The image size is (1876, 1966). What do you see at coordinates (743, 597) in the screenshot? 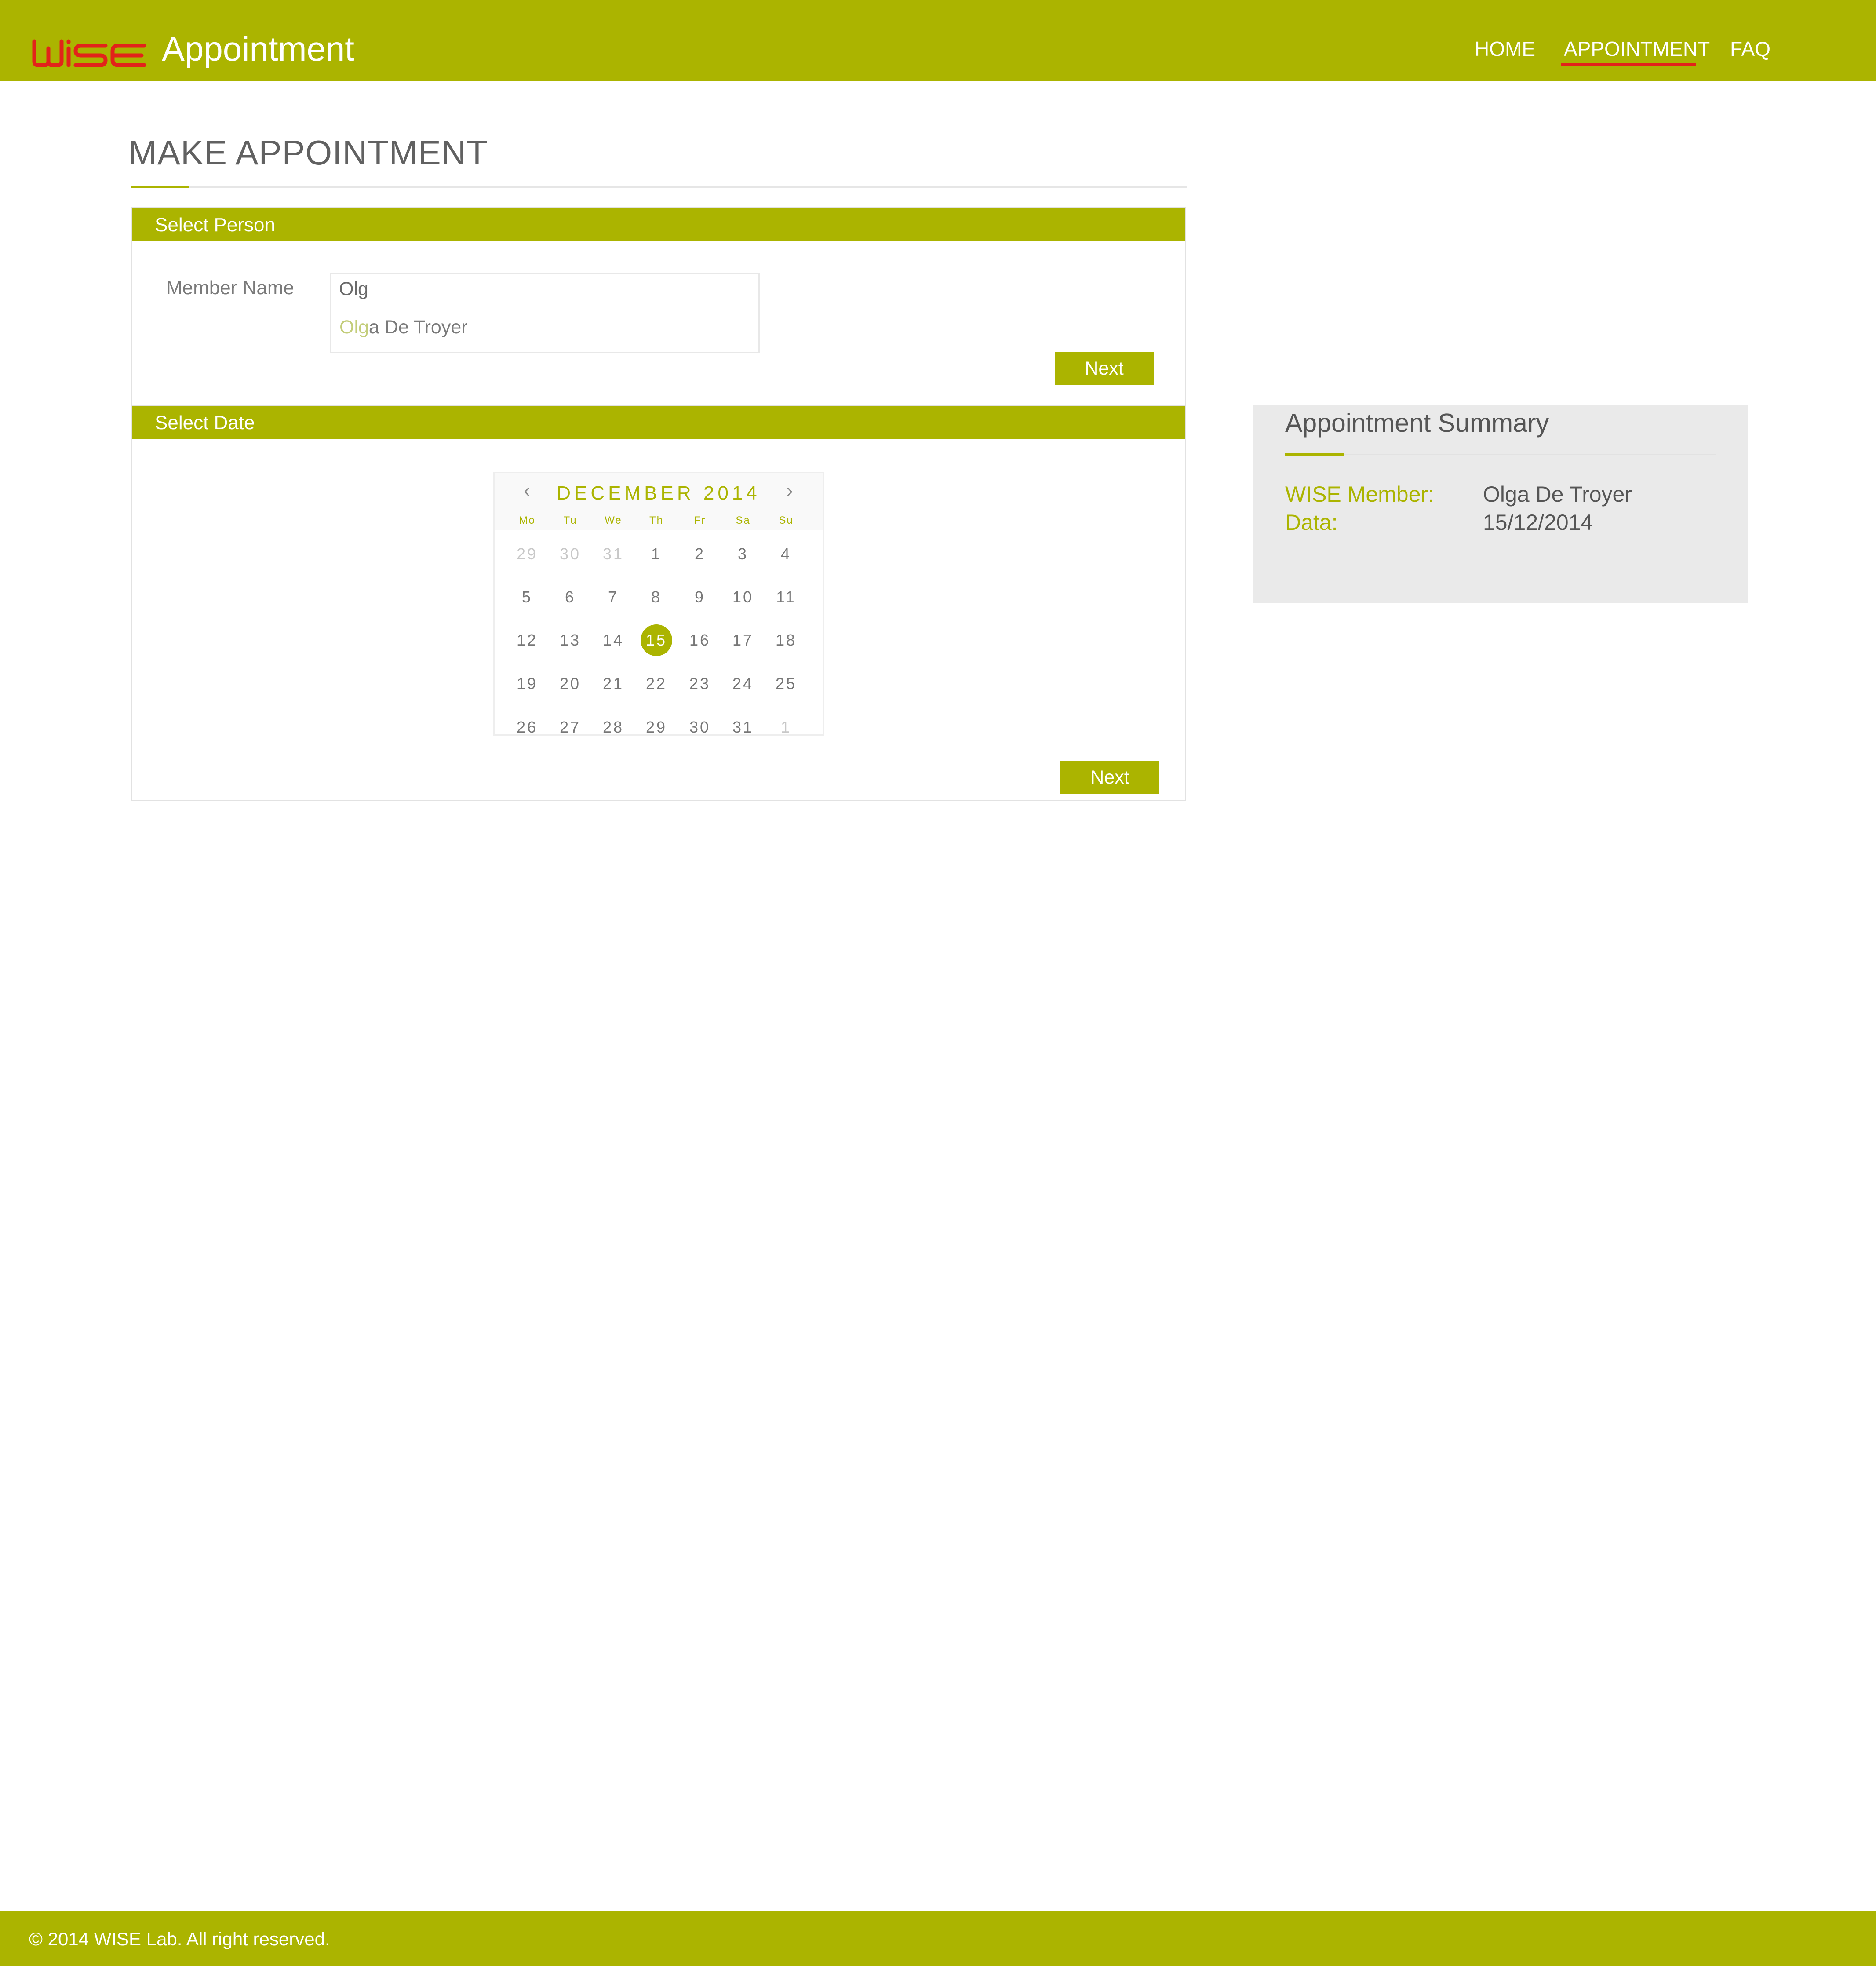
I see `calendar-day: 10` at bounding box center [743, 597].